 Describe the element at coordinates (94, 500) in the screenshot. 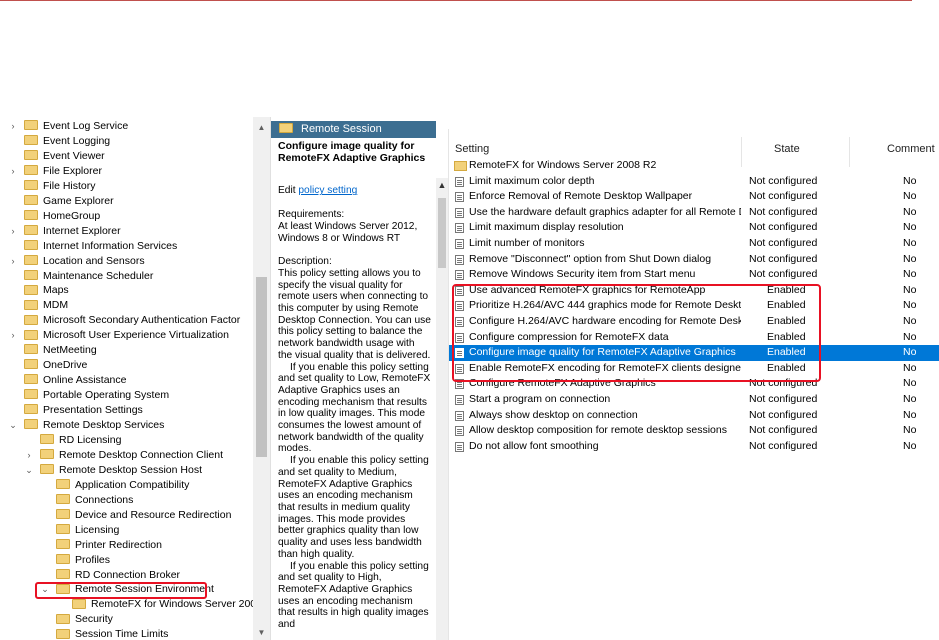

I see `tree-item: Connections` at that location.